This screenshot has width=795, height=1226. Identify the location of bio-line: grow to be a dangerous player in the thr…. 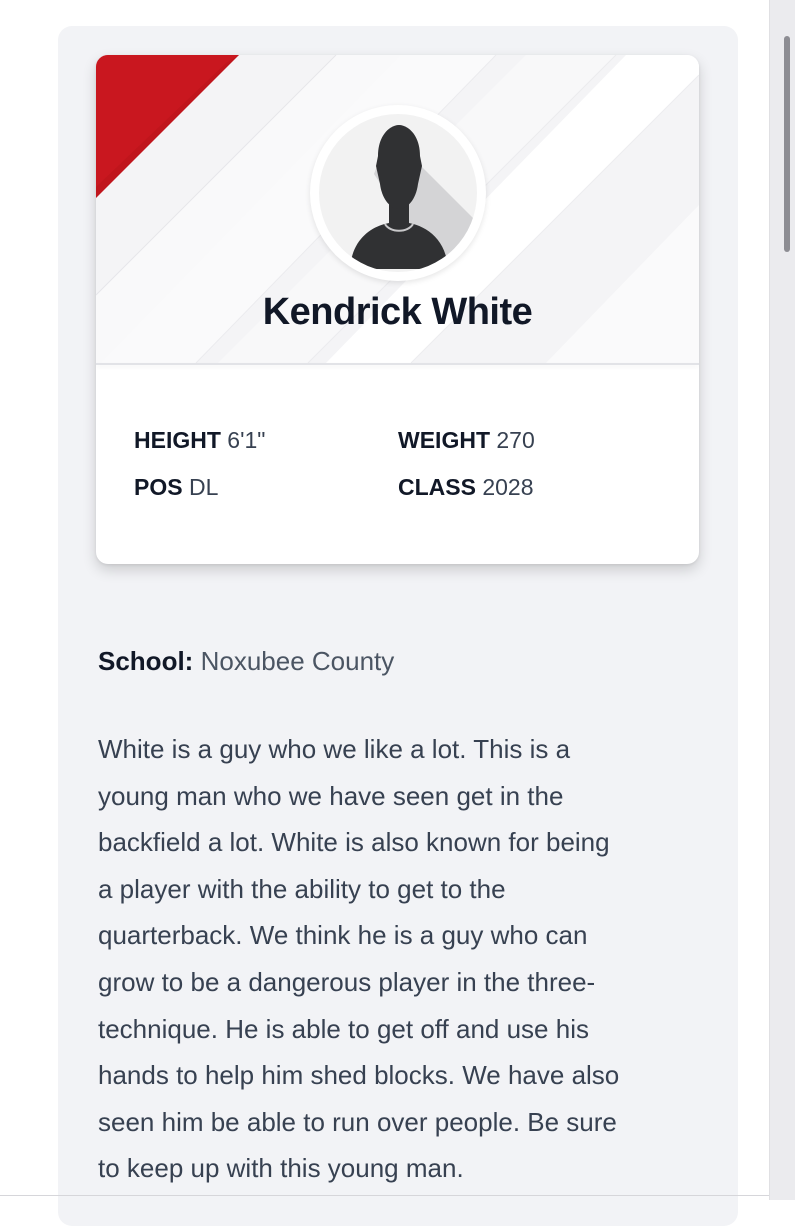
(347, 981).